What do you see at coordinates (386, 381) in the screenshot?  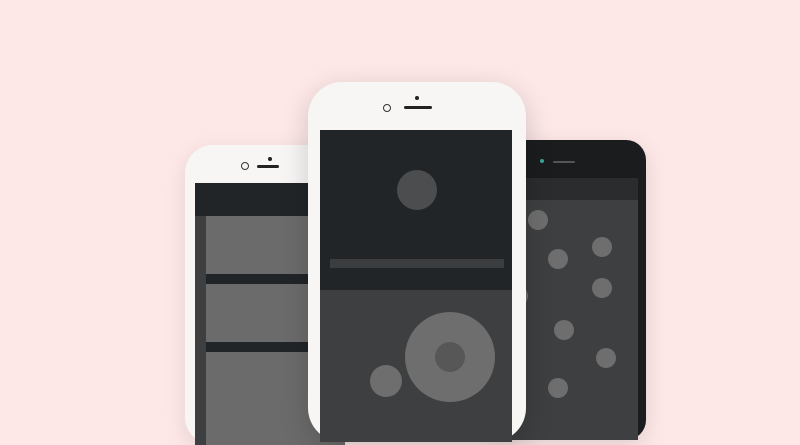 I see `secondary-button-placeholder` at bounding box center [386, 381].